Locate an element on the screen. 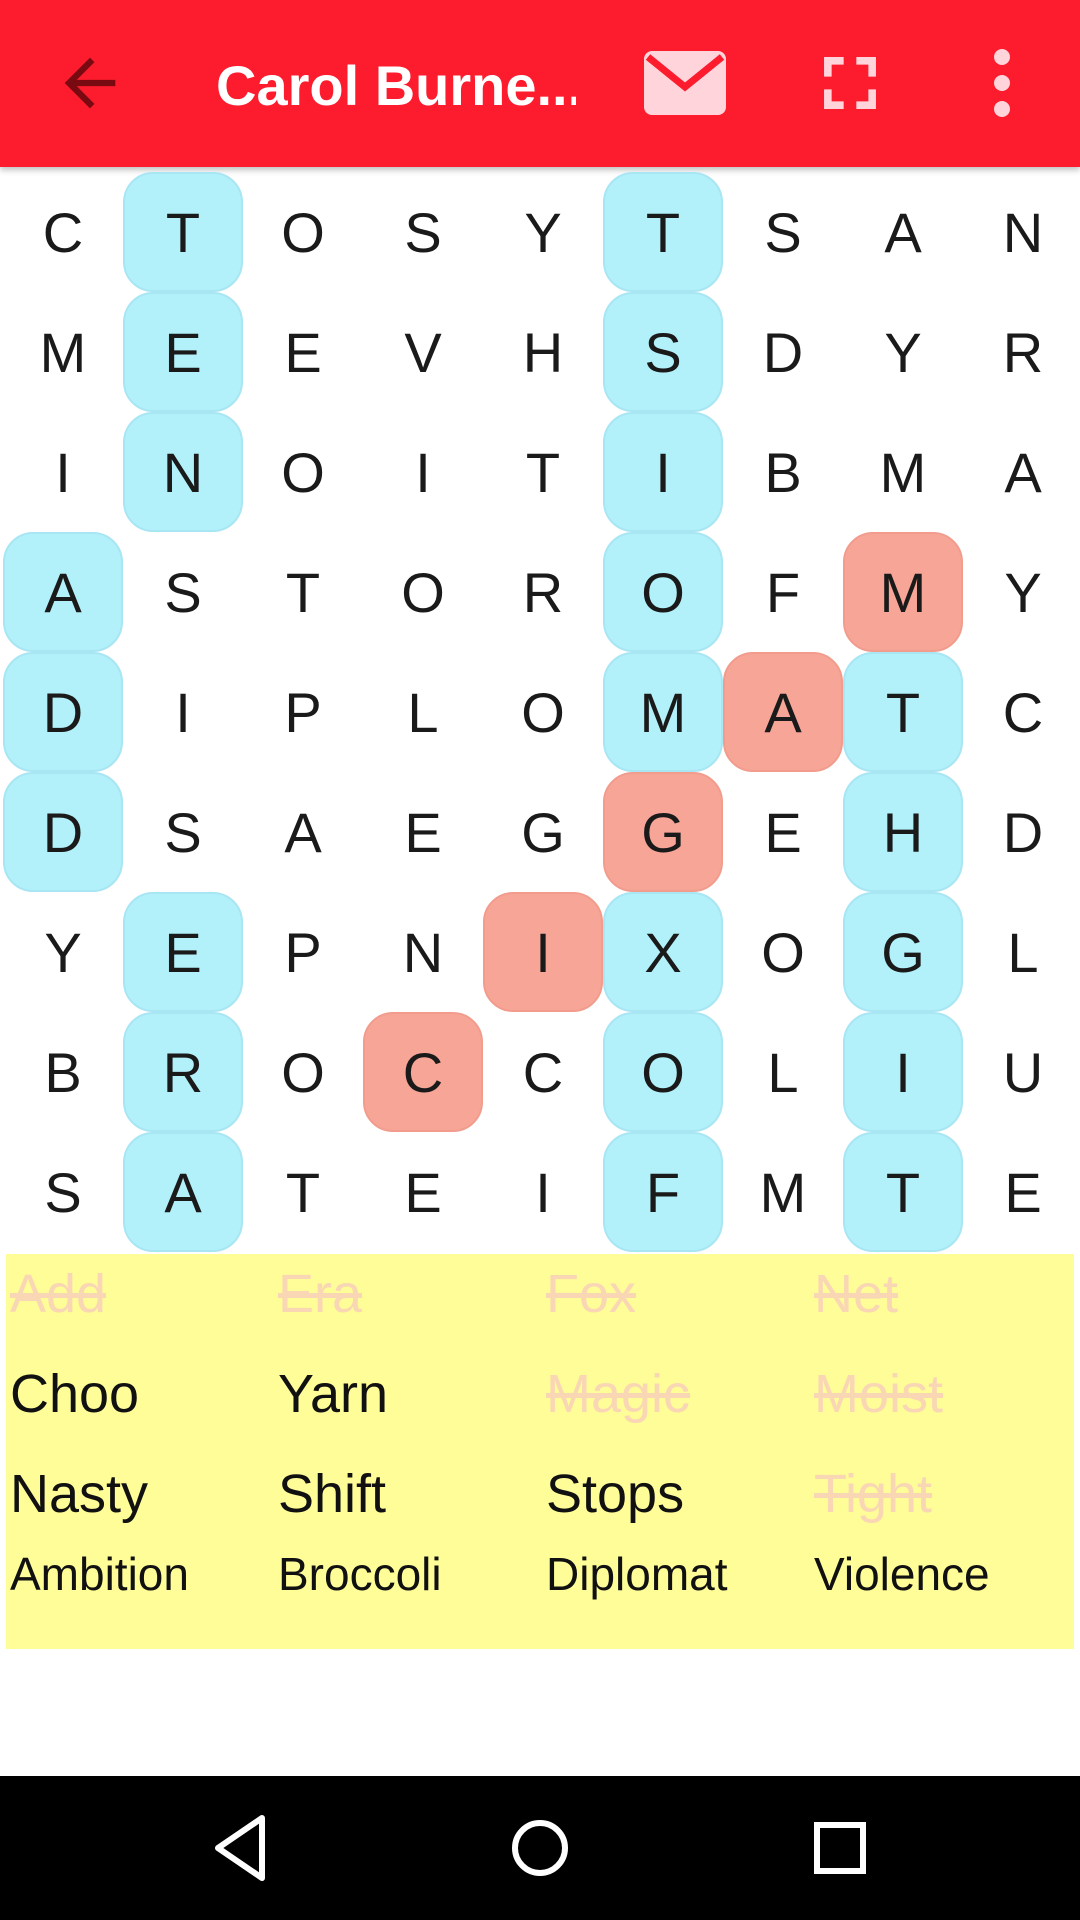 The width and height of the screenshot is (1080, 1920). navigation-bar is located at coordinates (540, 1848).